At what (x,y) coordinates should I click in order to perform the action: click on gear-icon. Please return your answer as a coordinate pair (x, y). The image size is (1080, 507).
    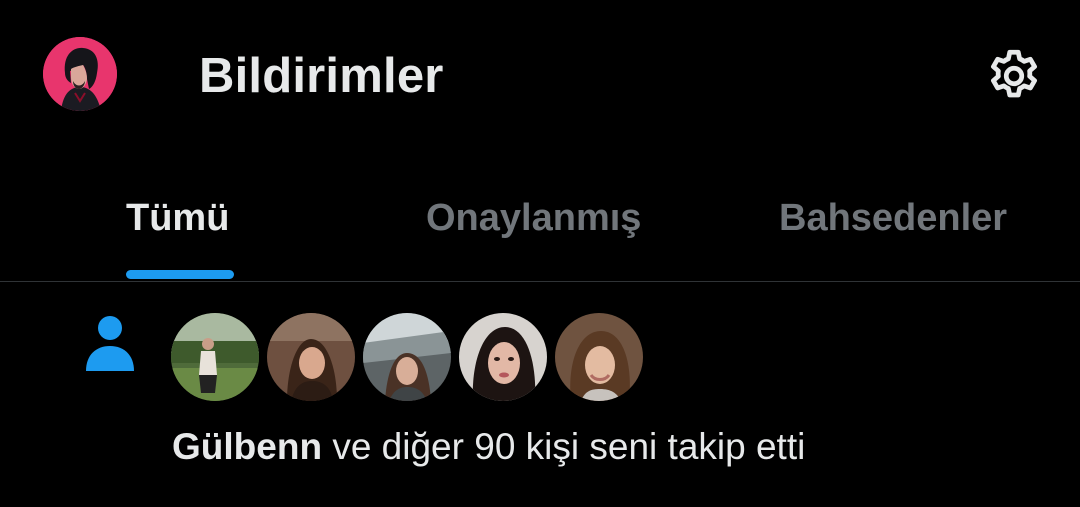
    Looking at the image, I should click on (1014, 73).